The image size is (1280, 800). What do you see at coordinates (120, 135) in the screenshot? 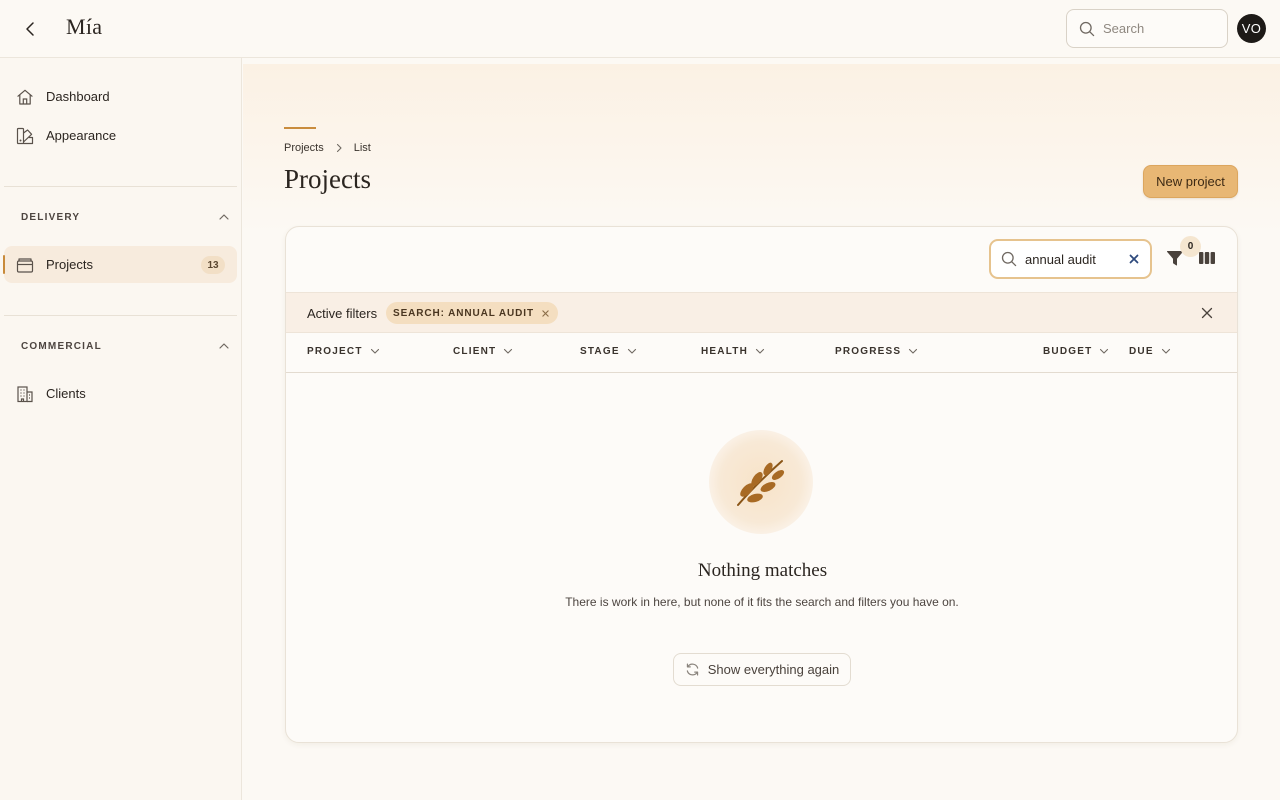
I see `sidebar-item-appearance: Appearance` at bounding box center [120, 135].